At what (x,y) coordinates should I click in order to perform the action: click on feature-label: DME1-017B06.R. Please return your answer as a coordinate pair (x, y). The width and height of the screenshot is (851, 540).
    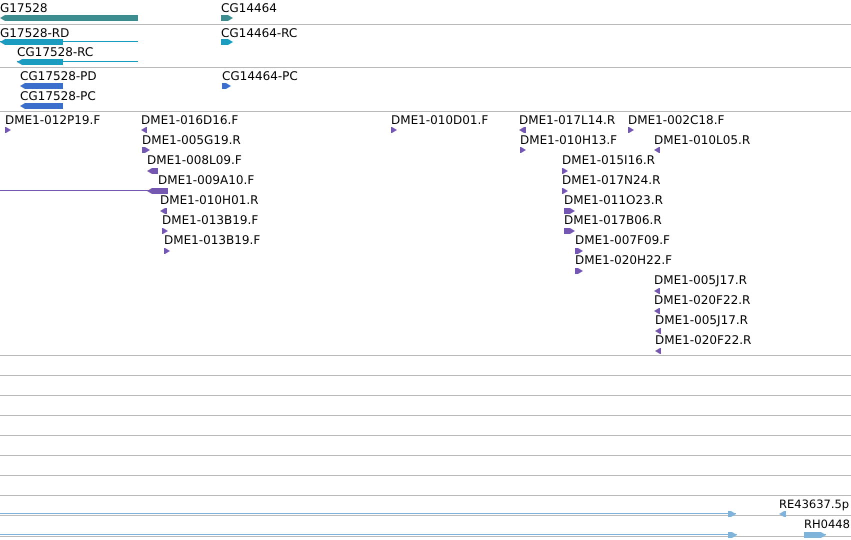
    Looking at the image, I should click on (613, 220).